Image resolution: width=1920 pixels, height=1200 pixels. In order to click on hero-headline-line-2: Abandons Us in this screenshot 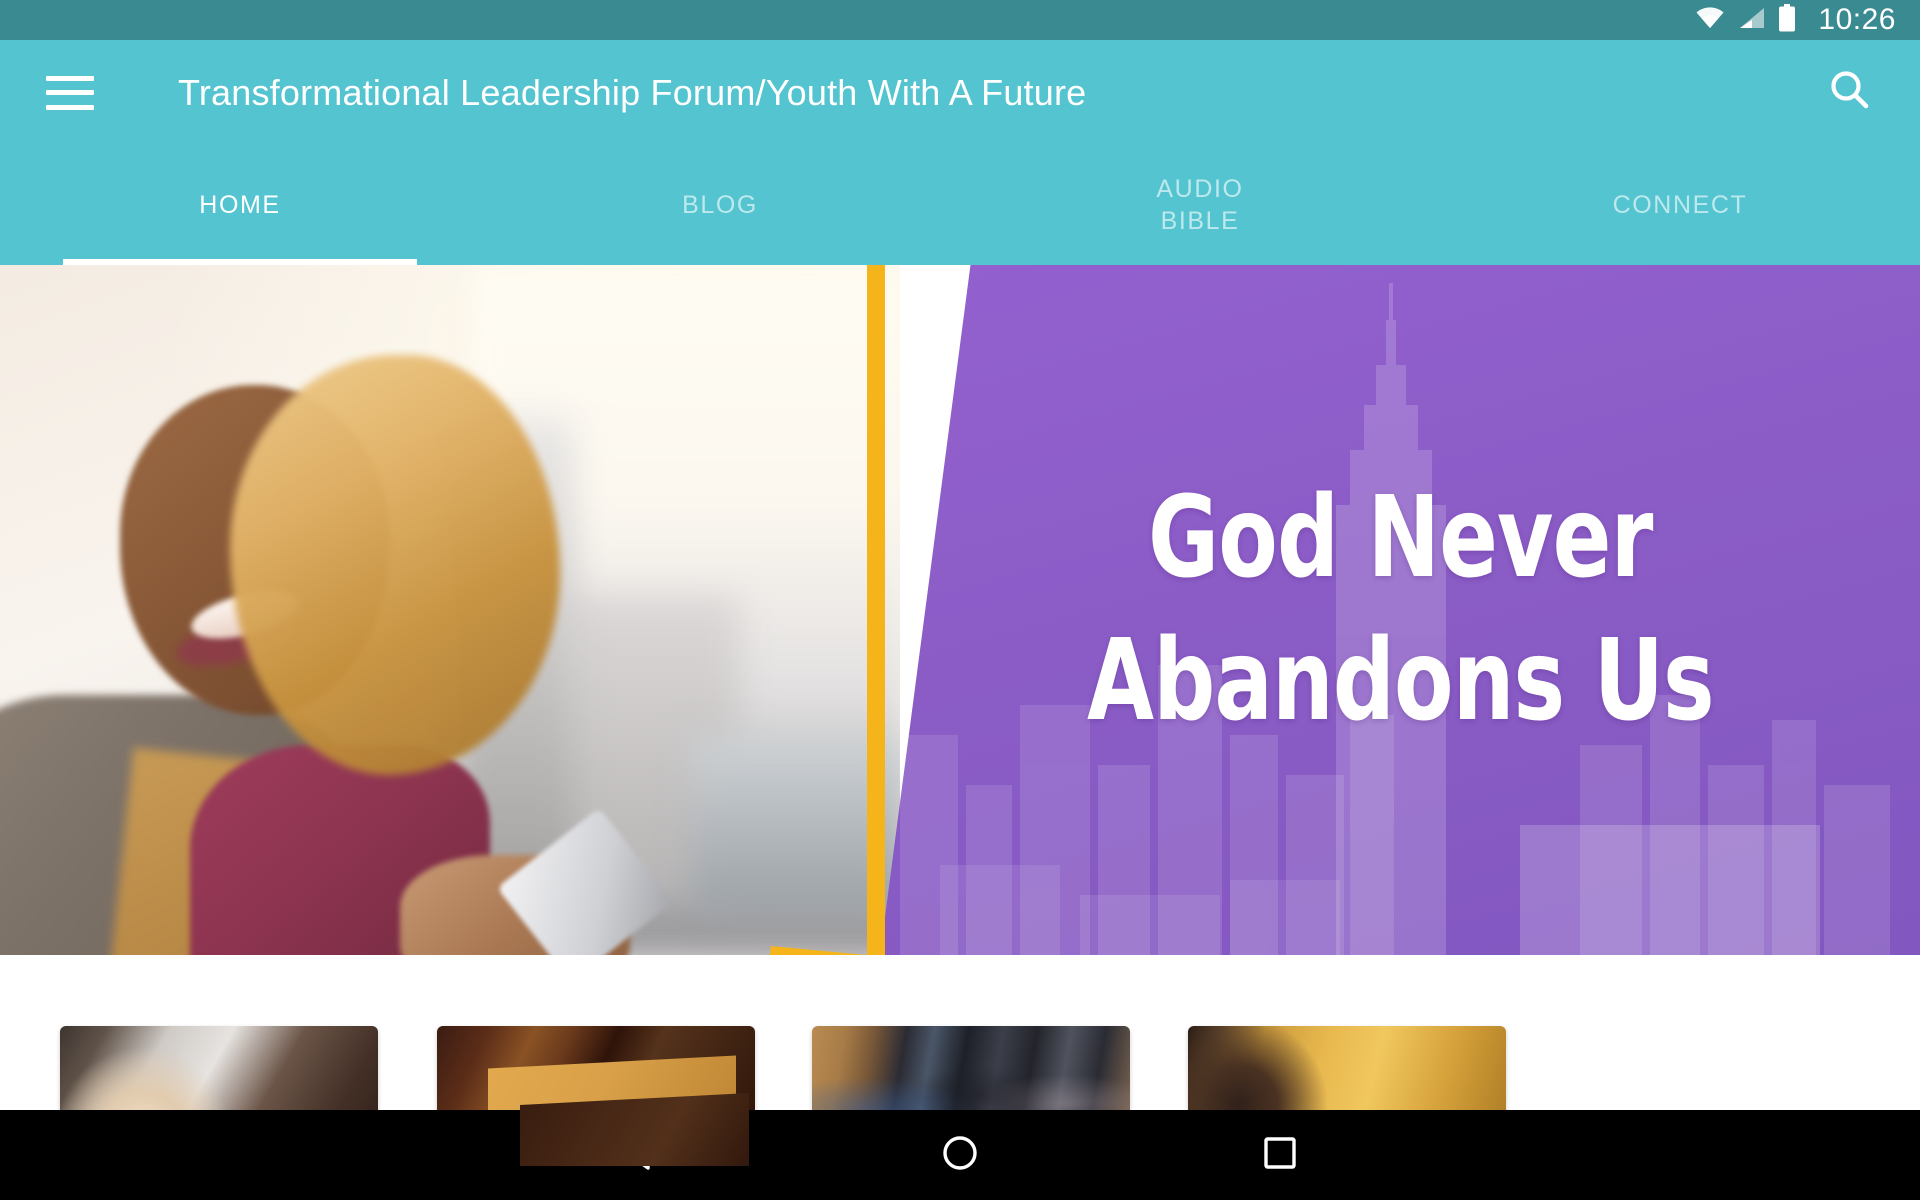, I will do `click(1400, 681)`.